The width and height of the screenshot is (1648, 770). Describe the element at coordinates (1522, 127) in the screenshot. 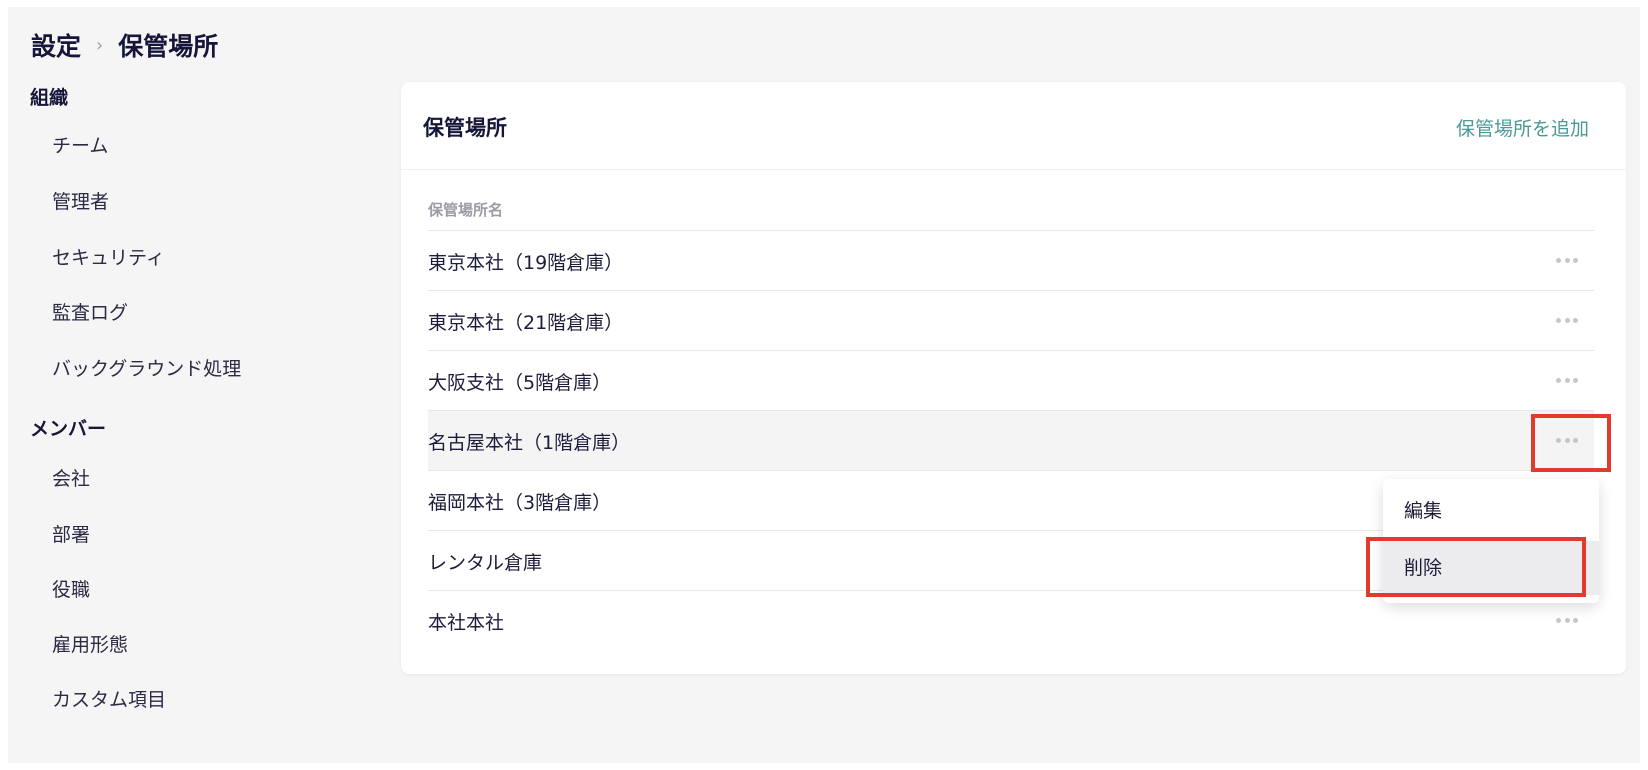

I see `add-storage-location-button: 保管場所を追加` at that location.